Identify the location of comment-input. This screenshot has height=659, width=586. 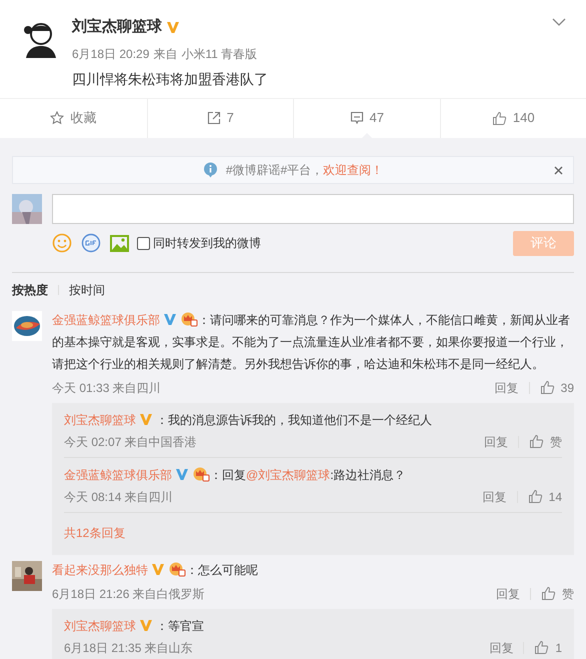
(313, 209).